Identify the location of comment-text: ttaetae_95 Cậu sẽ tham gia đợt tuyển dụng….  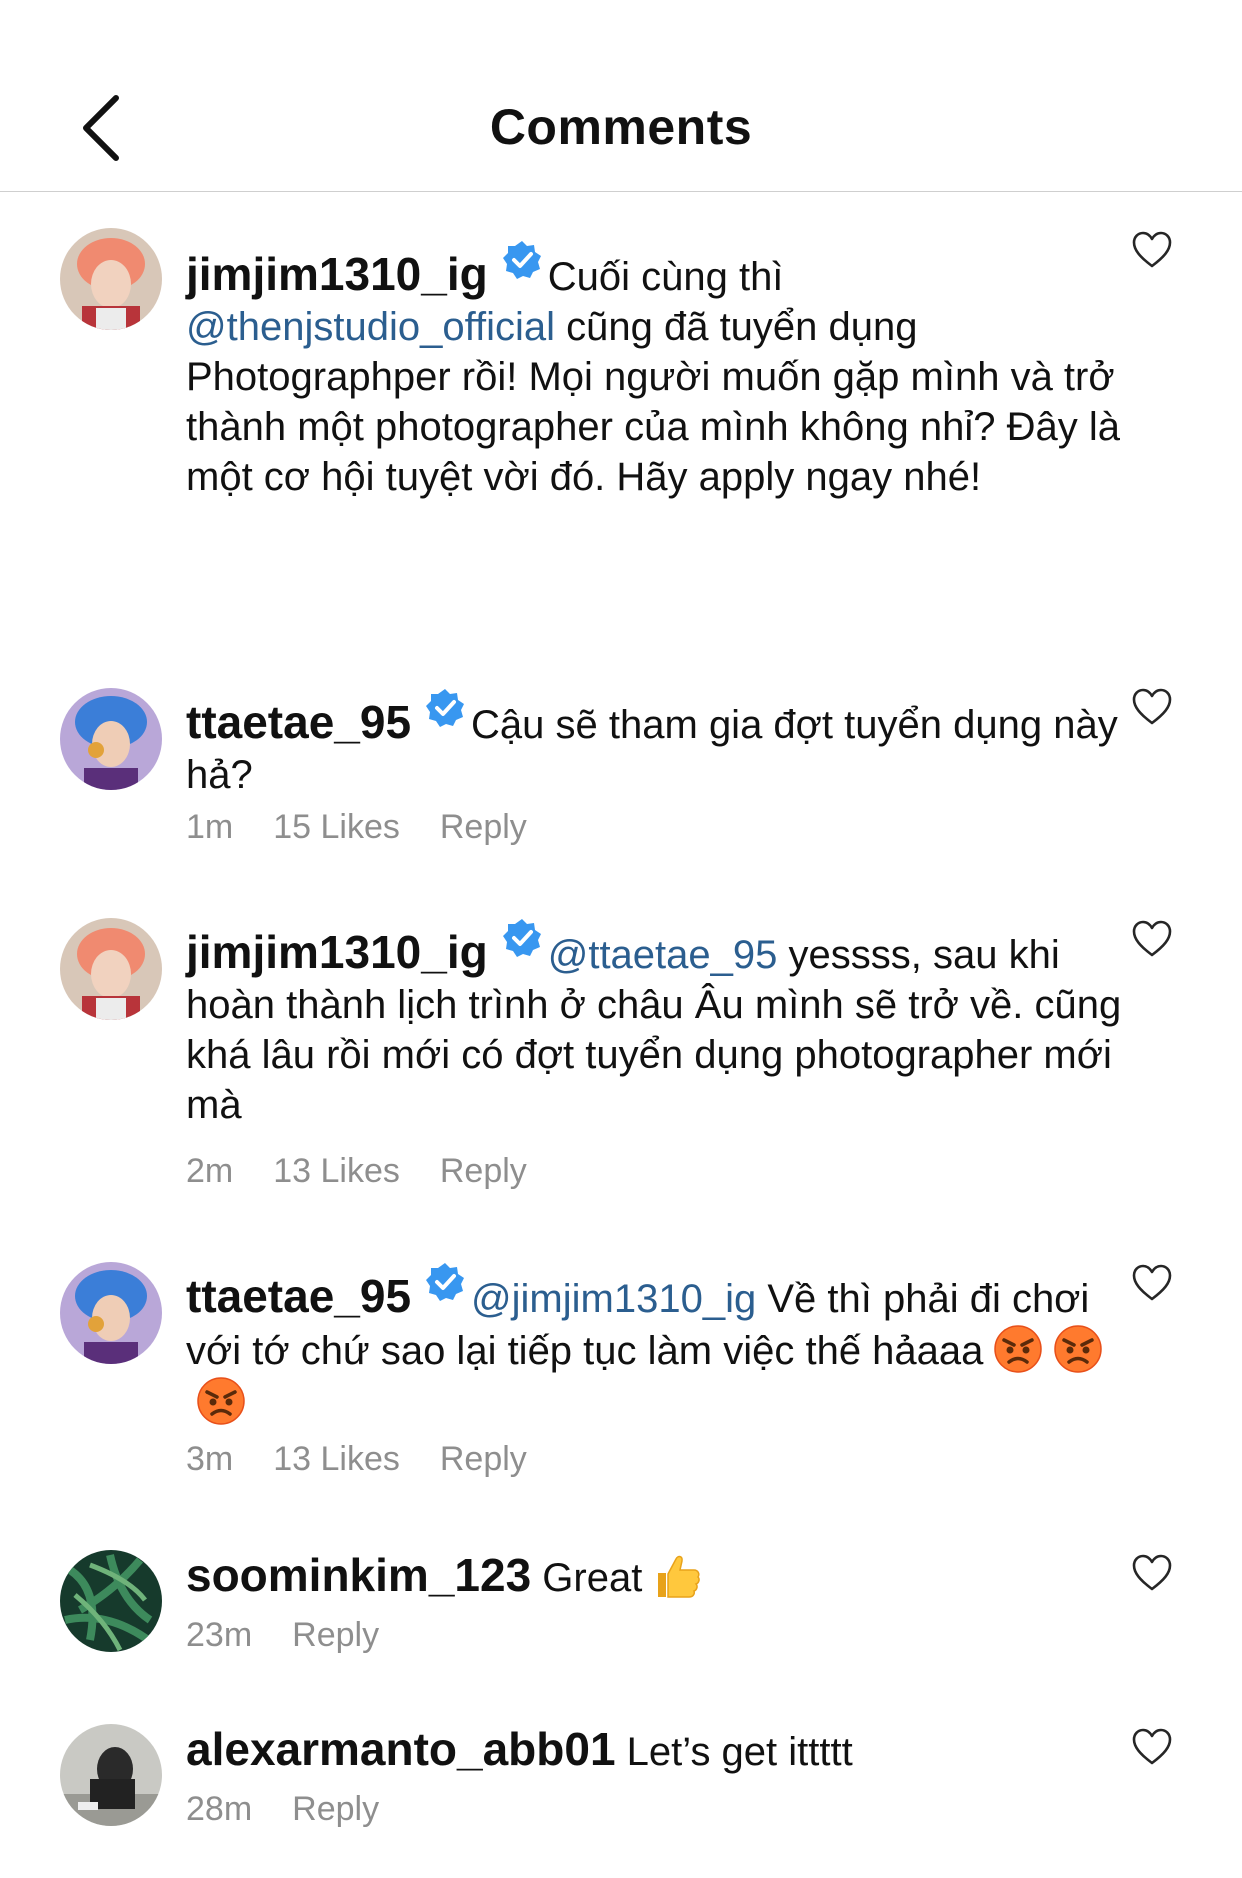
(661, 744).